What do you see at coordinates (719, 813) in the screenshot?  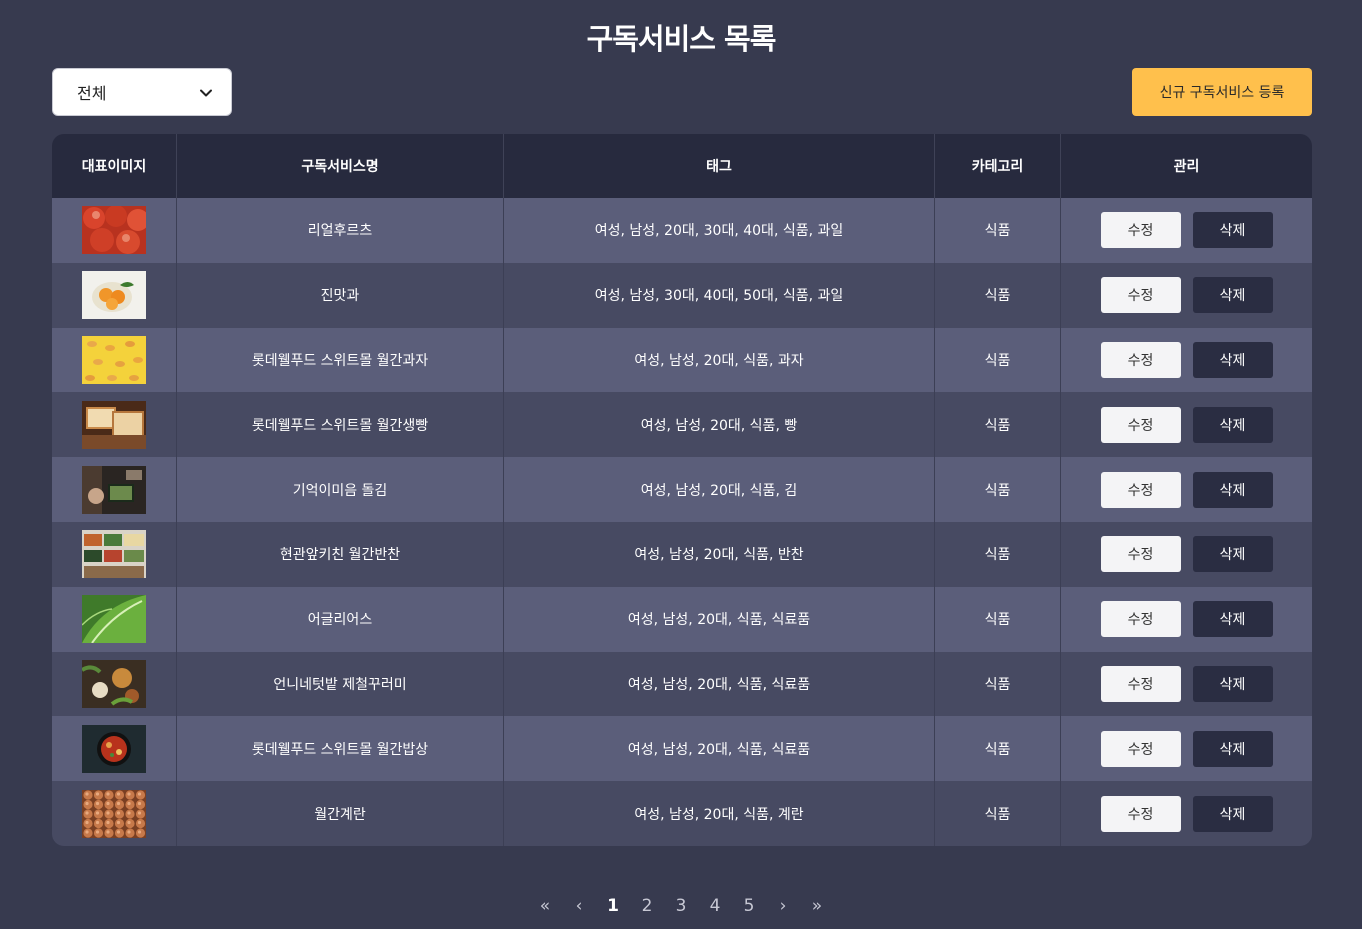 I see `service-tags: 여성, 남성, 20대, 식품, 계란` at bounding box center [719, 813].